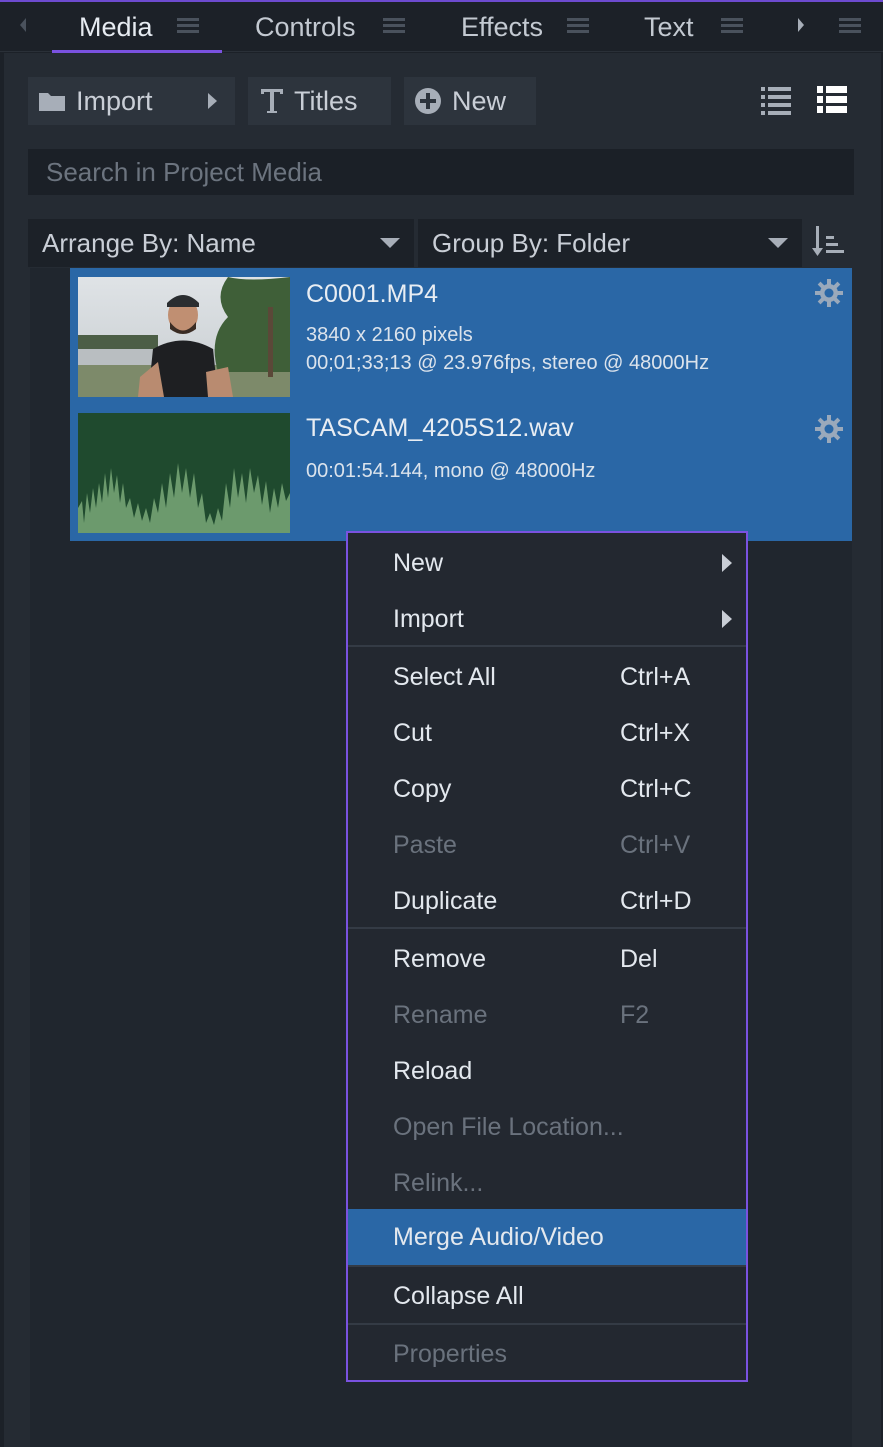  I want to click on group-by-dropdown: Group By: Folder, so click(610, 243).